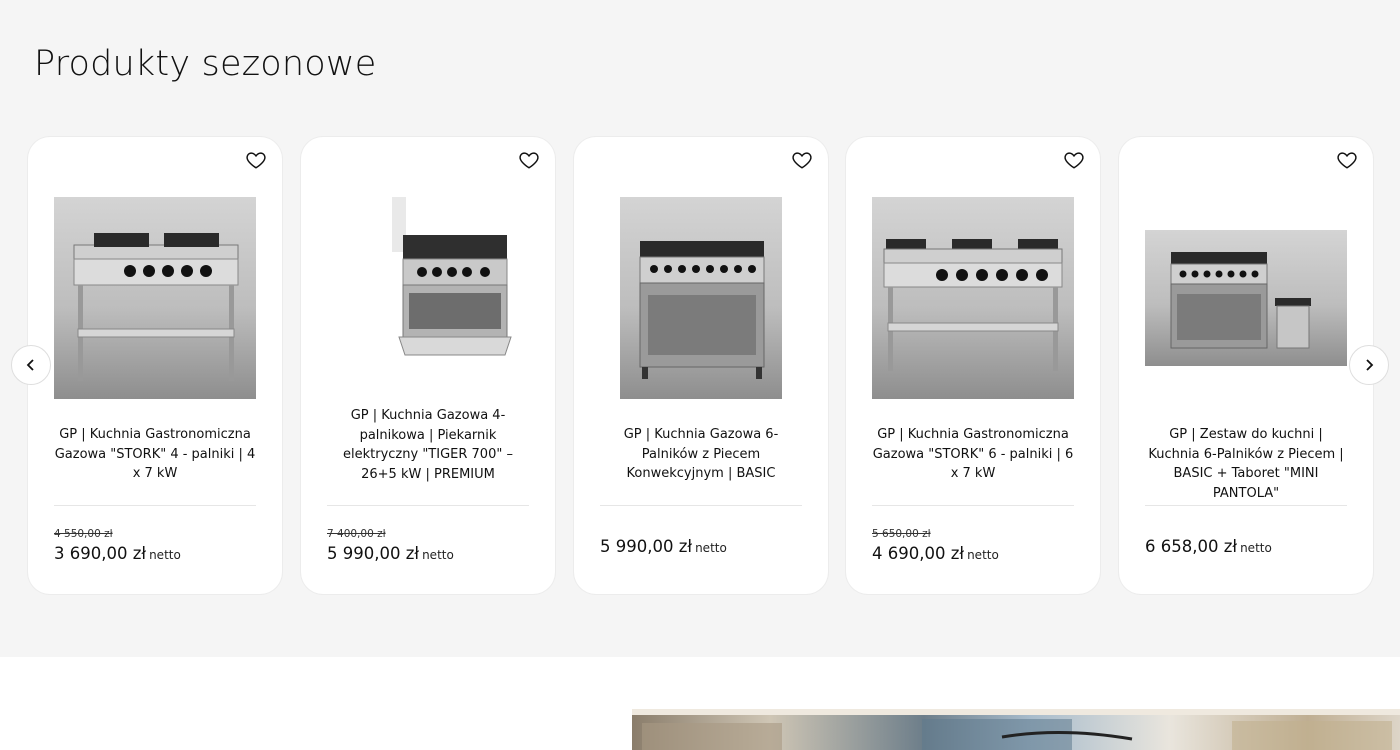 This screenshot has width=1400, height=750. What do you see at coordinates (1016, 729) in the screenshot?
I see `kitchen-banner-image` at bounding box center [1016, 729].